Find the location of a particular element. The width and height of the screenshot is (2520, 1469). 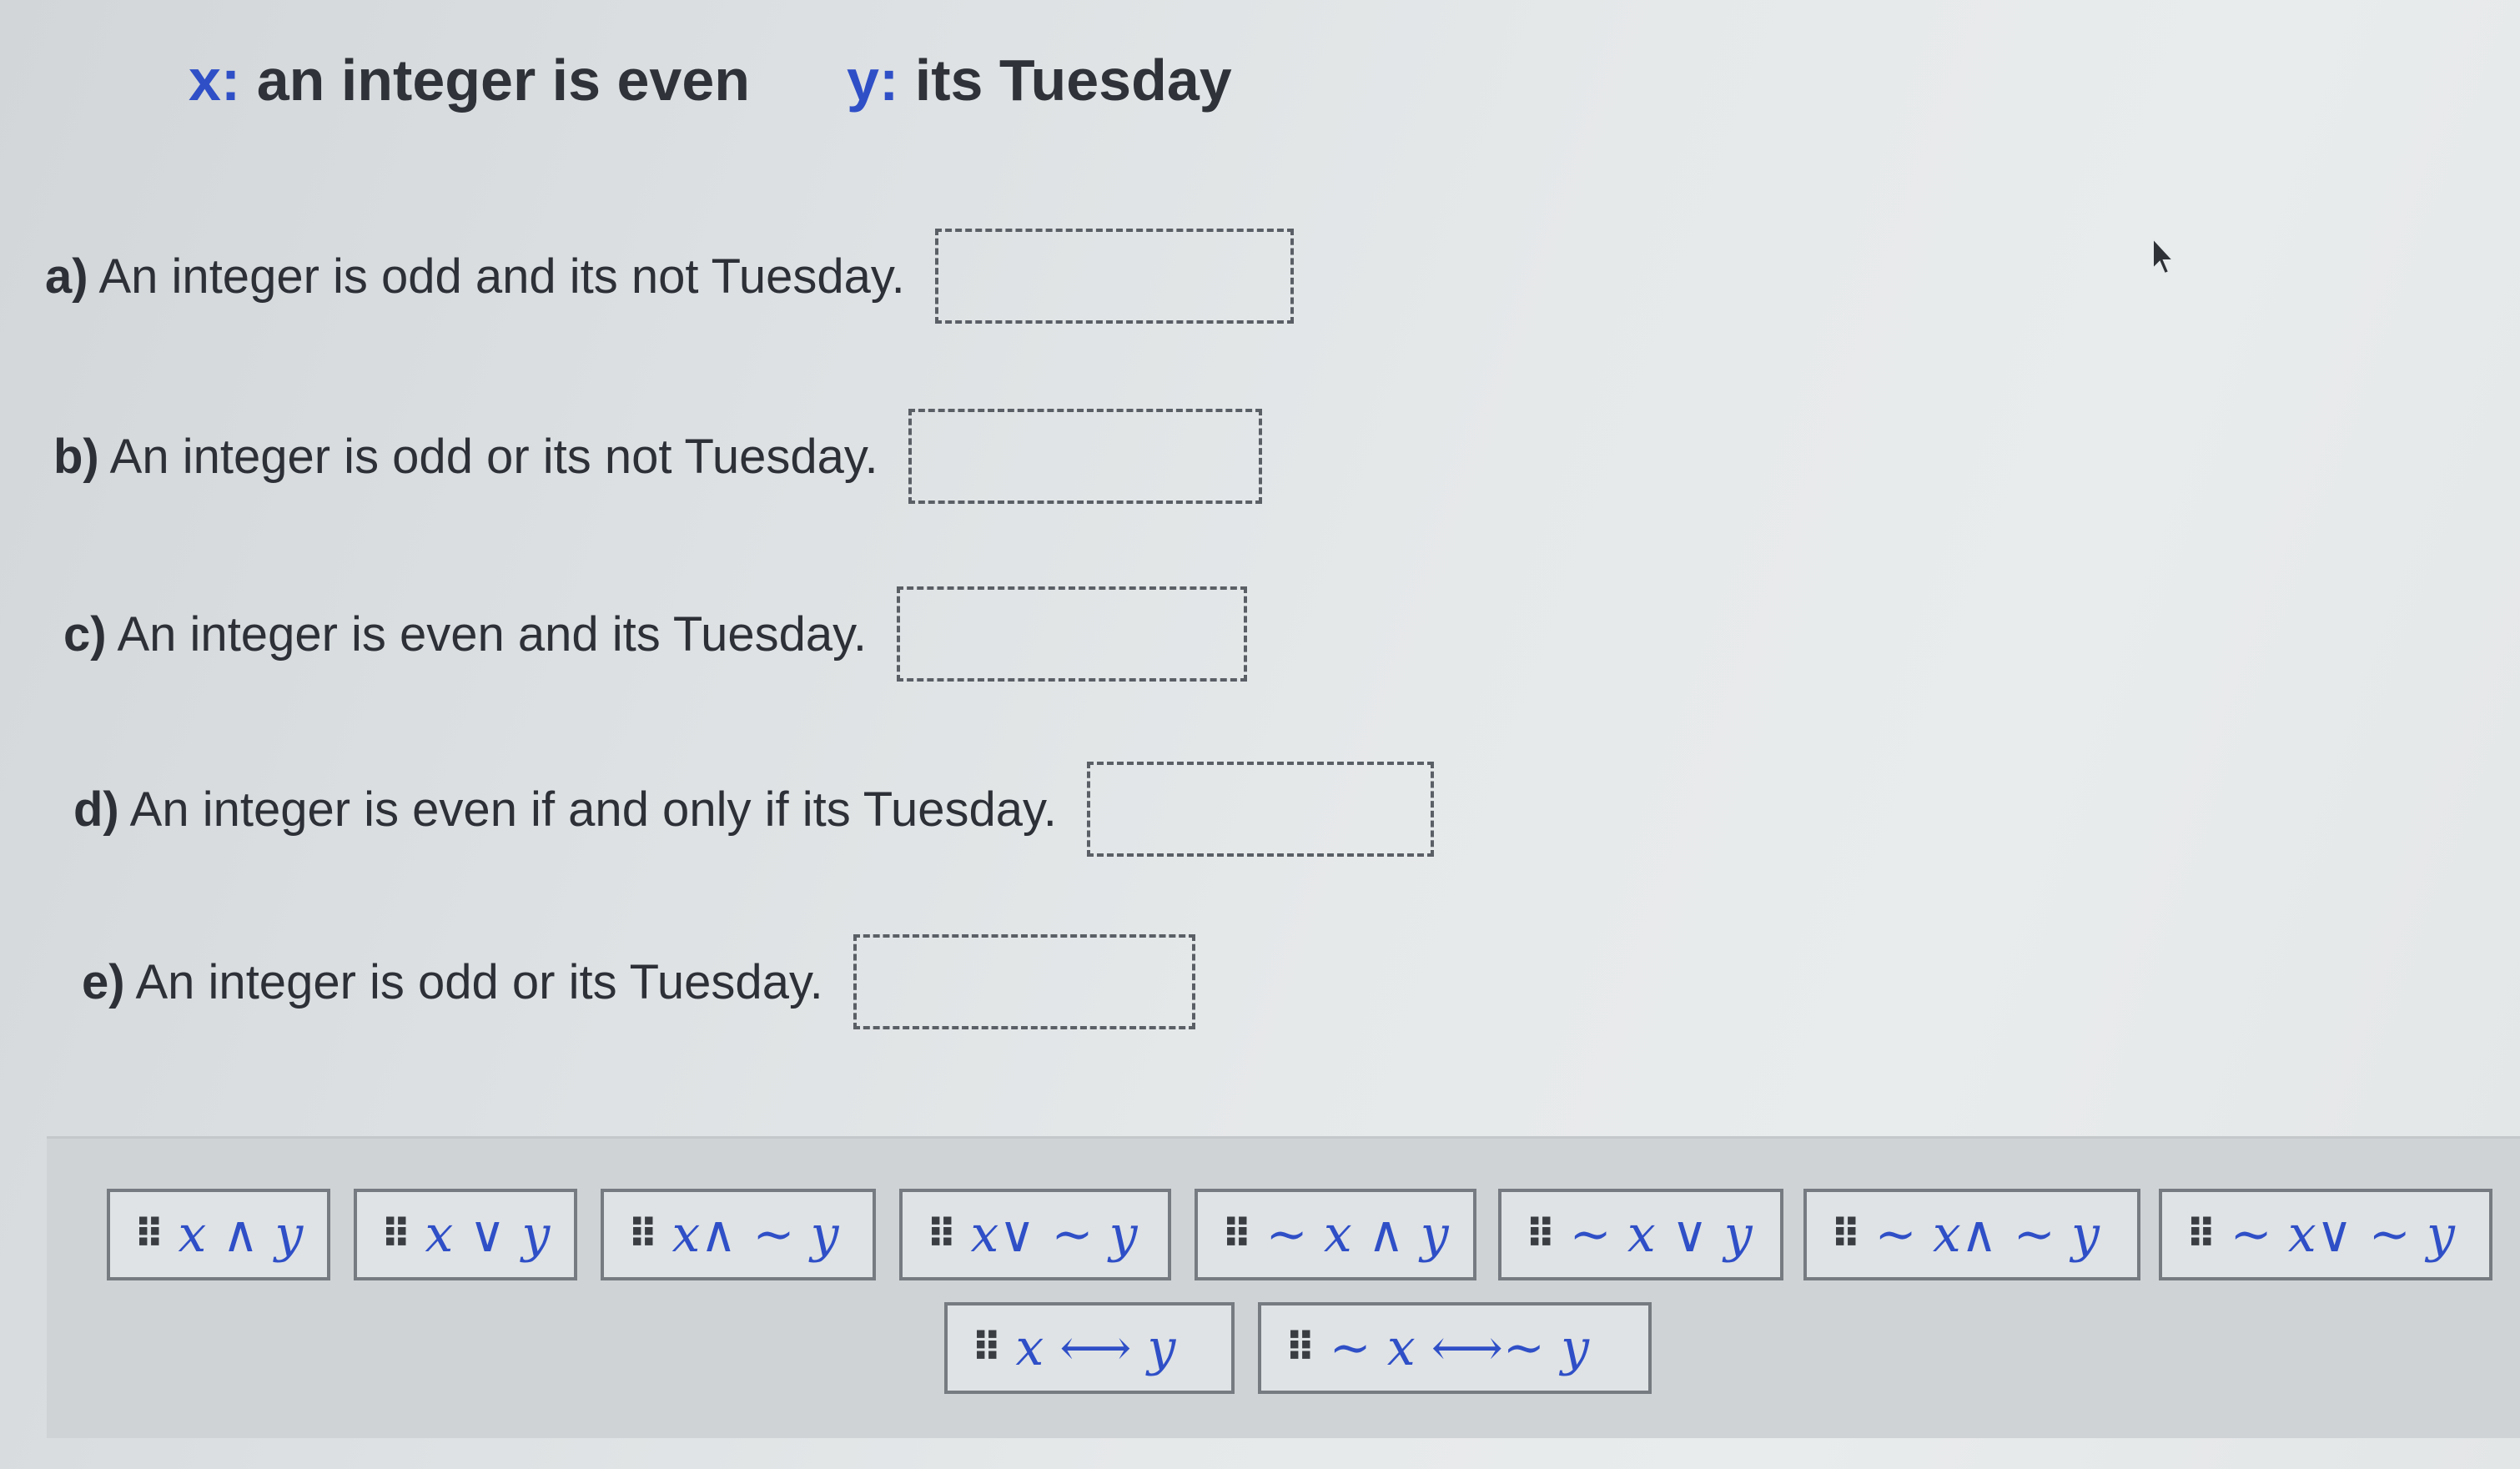

question-b-letter: b) is located at coordinates (76, 456).